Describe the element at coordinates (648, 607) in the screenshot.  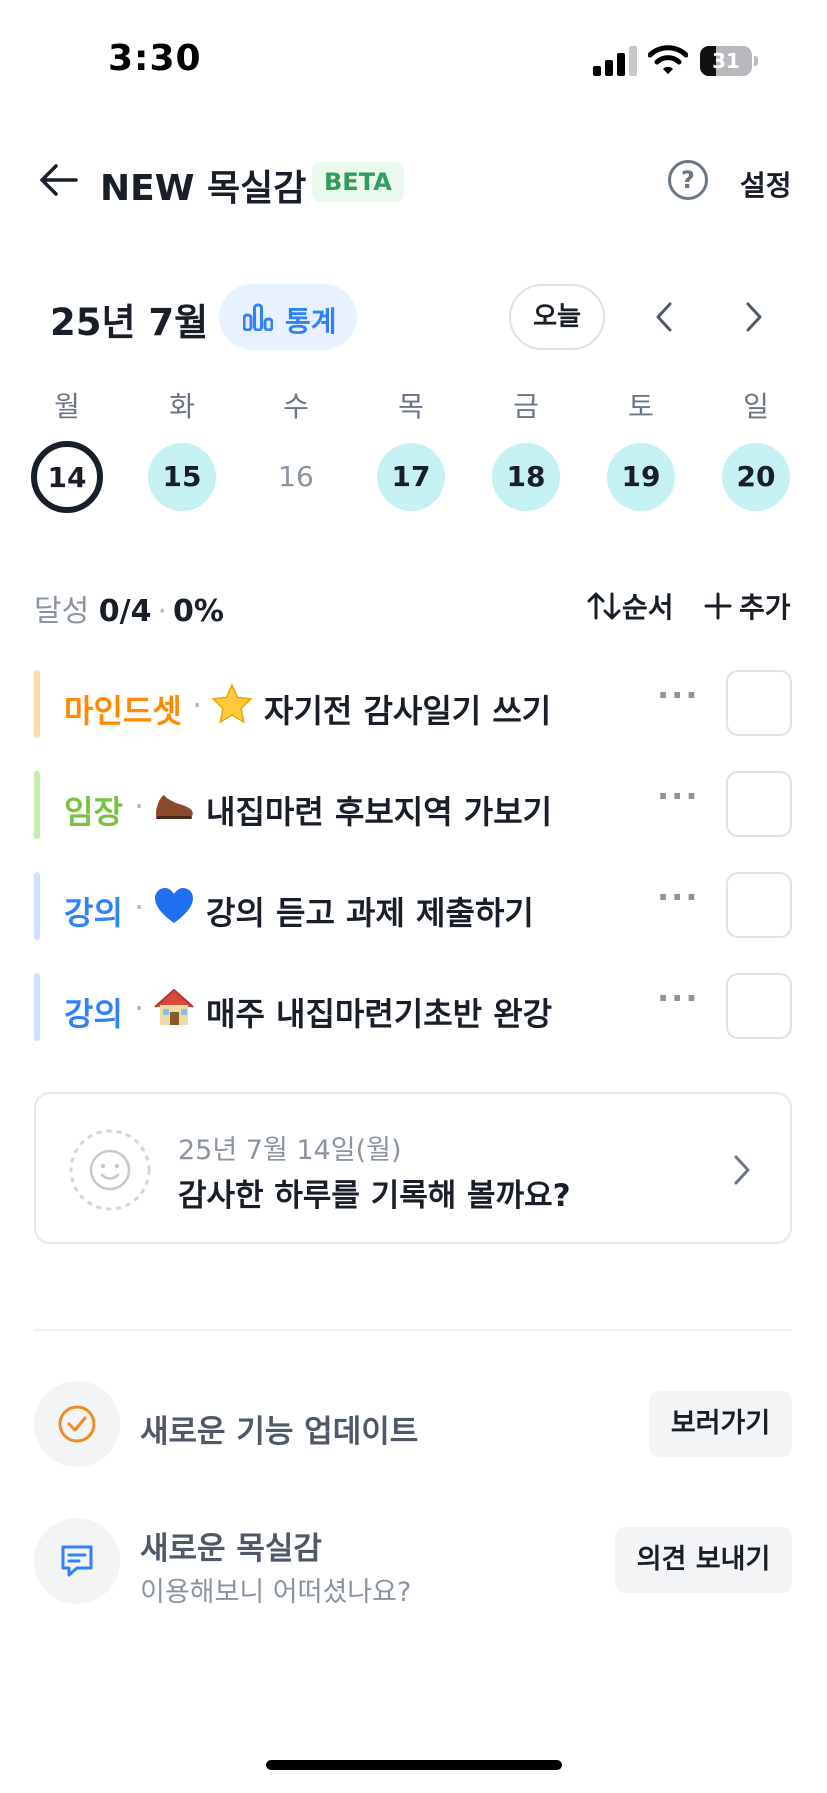
I see `sort-order-label: 순서` at that location.